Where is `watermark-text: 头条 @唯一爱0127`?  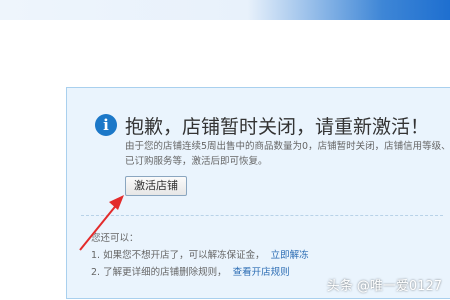
watermark-text: 头条 @唯一爱0127 is located at coordinates (384, 286).